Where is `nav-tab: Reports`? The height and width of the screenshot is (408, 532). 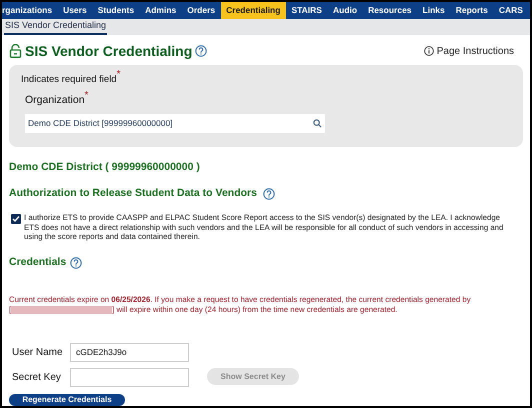 nav-tab: Reports is located at coordinates (472, 11).